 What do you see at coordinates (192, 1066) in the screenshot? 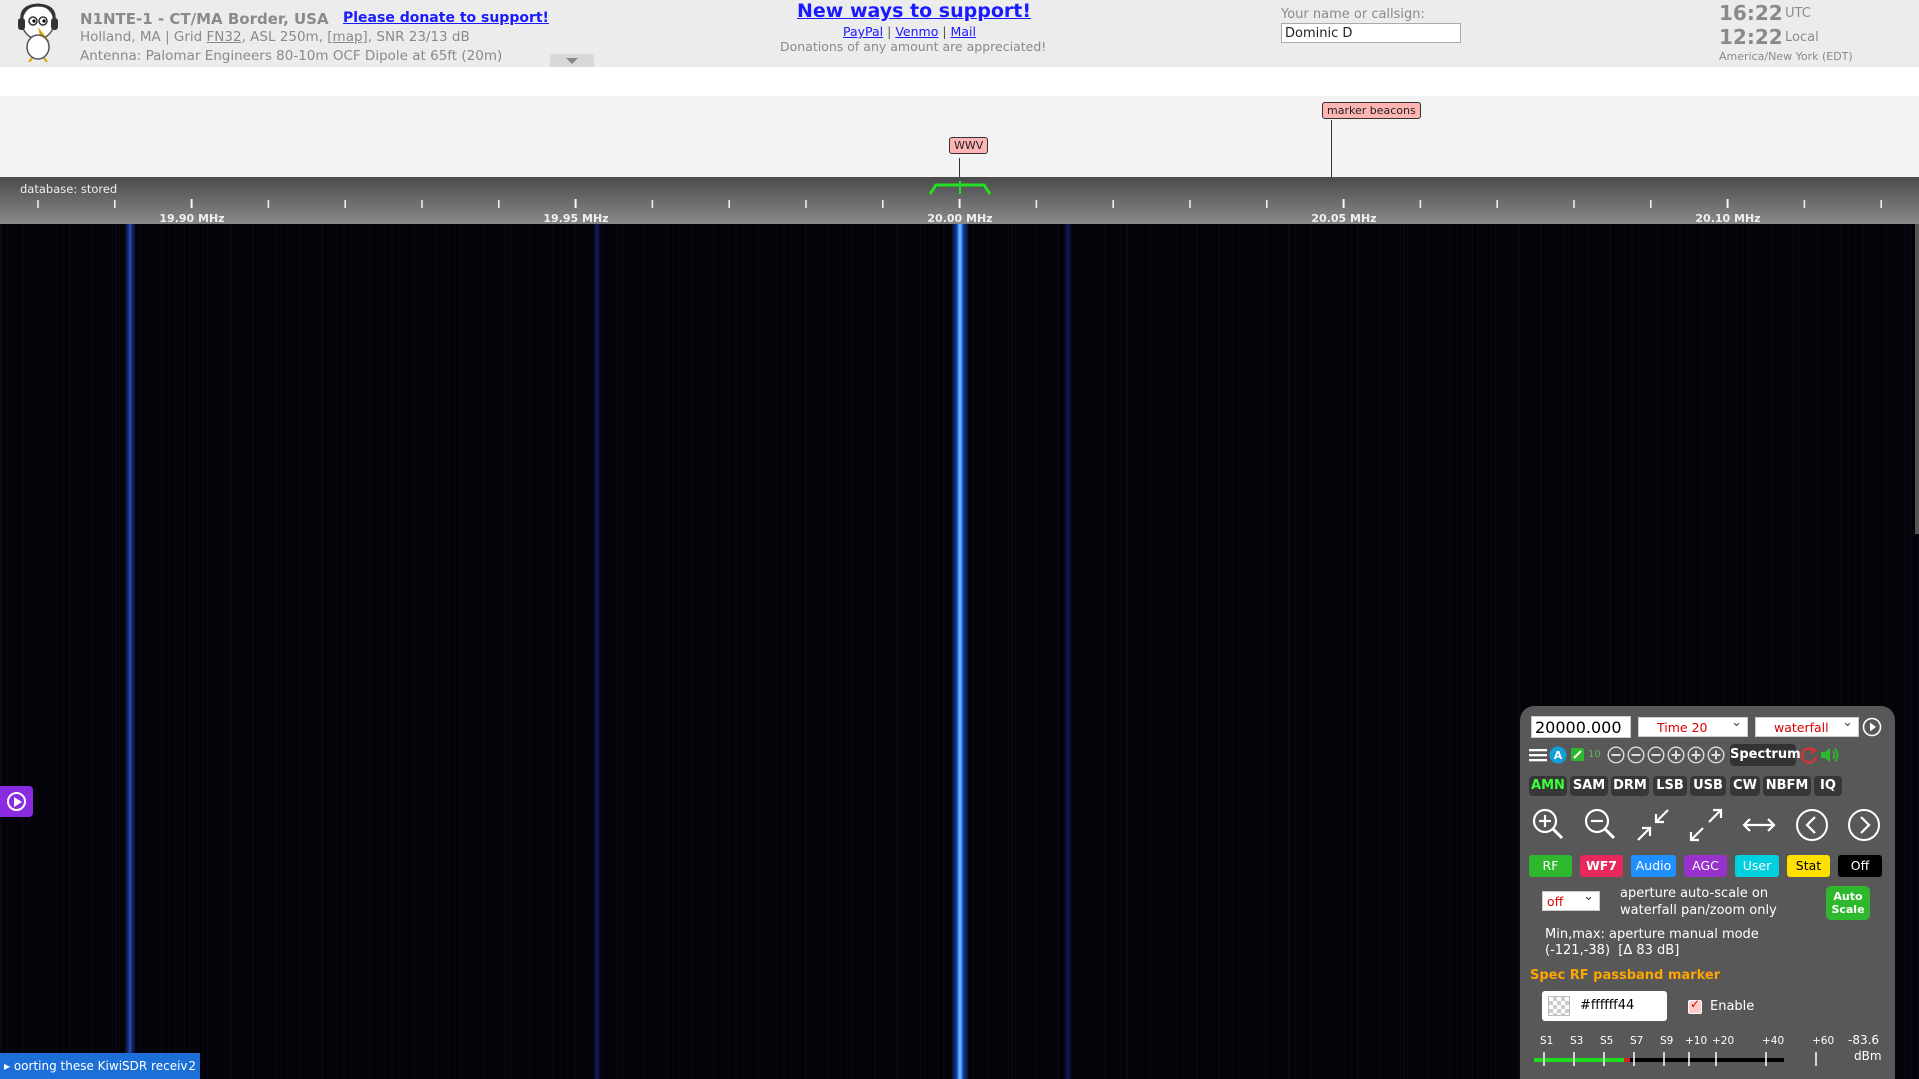
I see `ticker-count: 2` at bounding box center [192, 1066].